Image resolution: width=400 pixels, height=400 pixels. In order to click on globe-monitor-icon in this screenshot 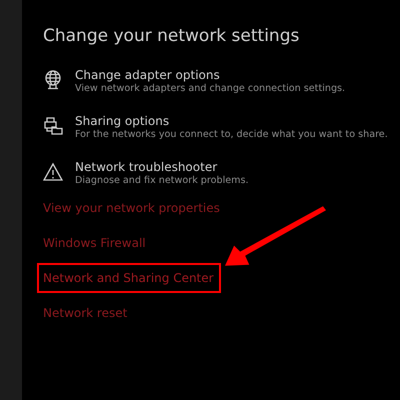, I will do `click(53, 80)`.